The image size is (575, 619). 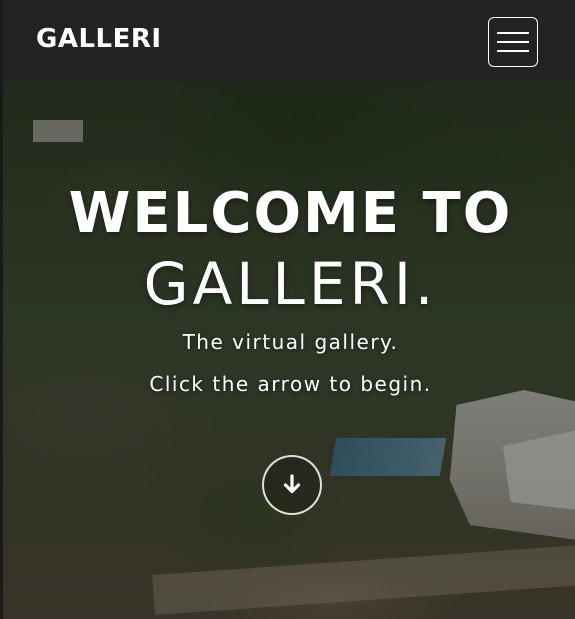 What do you see at coordinates (290, 213) in the screenshot?
I see `hero-title-line1: WELCOME TO` at bounding box center [290, 213].